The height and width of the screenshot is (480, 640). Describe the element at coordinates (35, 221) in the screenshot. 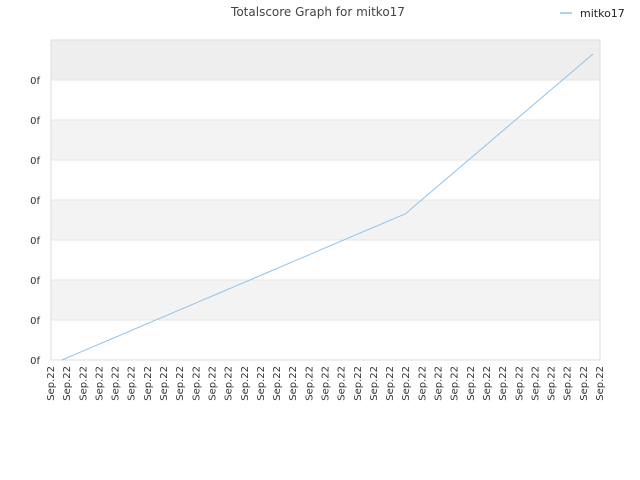

I see `y-axis-tick-labels: 0f 0f 0f 0f 0f 0f 0f 0f` at that location.